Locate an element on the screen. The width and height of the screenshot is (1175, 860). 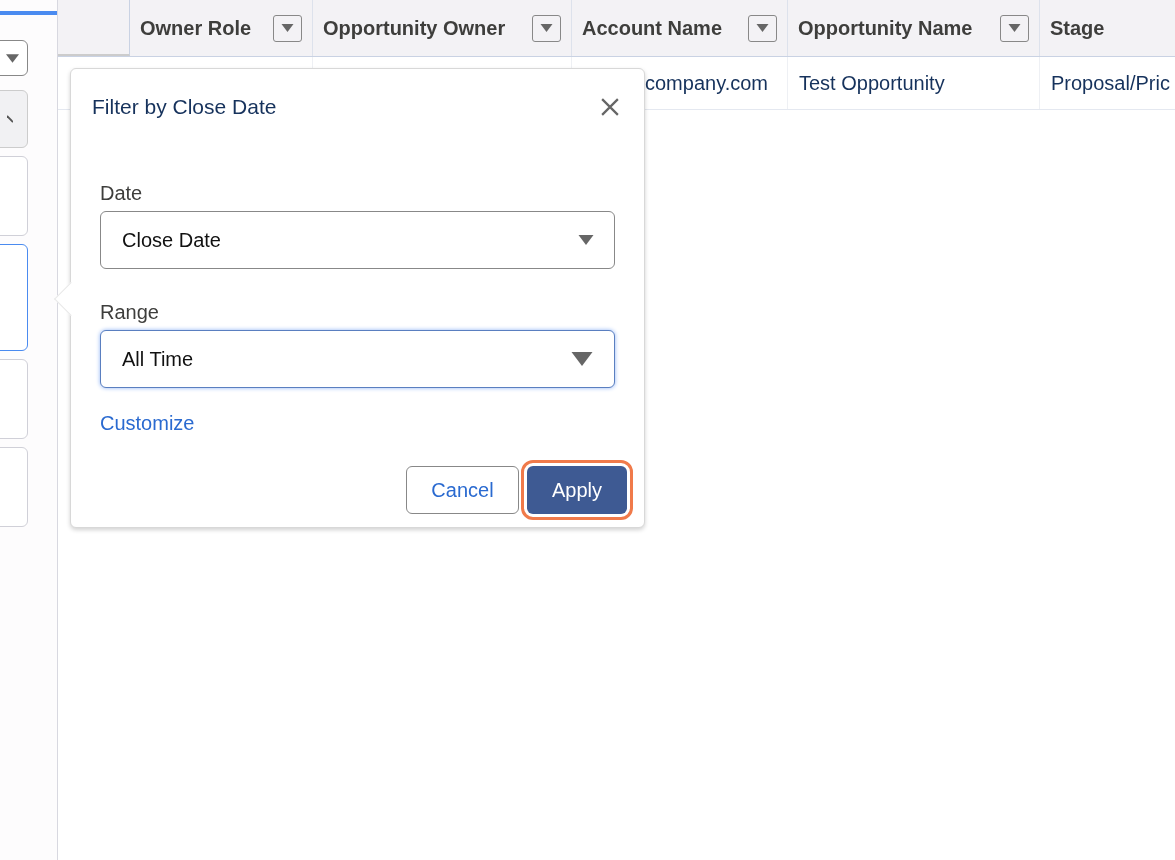
table-cell-text: company.com is located at coordinates (706, 83).